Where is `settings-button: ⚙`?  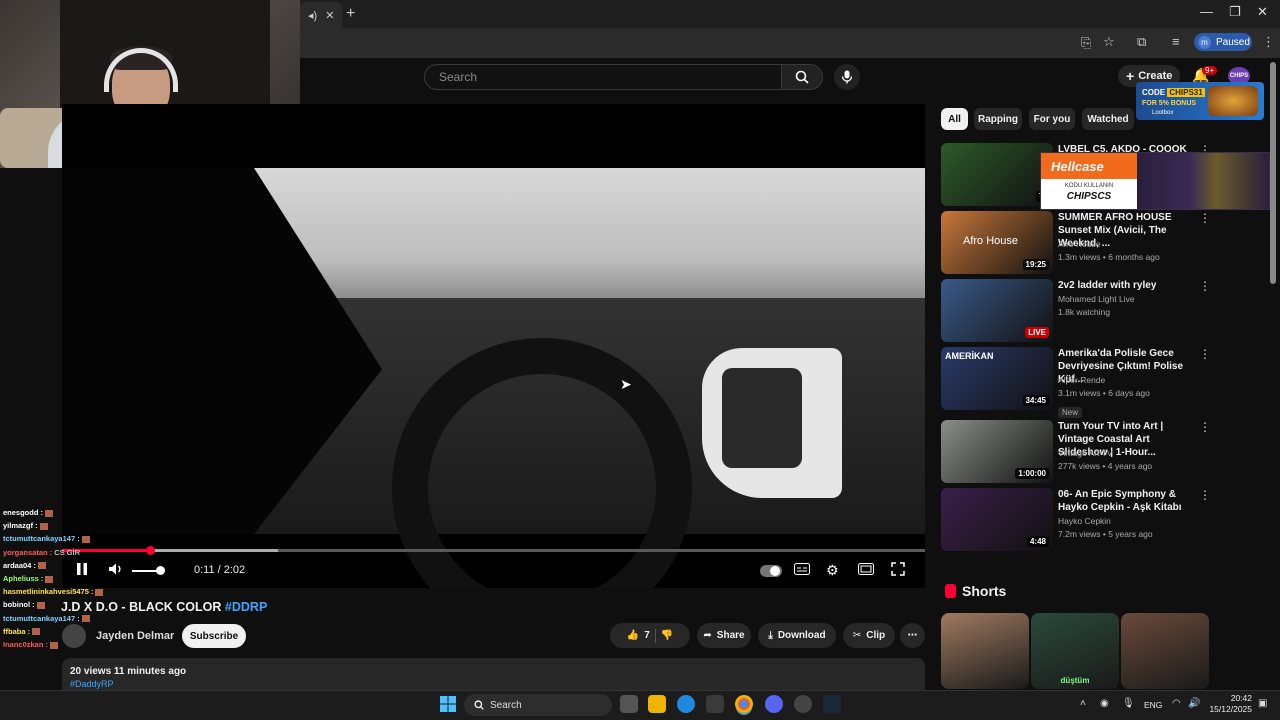 settings-button: ⚙ is located at coordinates (832, 570).